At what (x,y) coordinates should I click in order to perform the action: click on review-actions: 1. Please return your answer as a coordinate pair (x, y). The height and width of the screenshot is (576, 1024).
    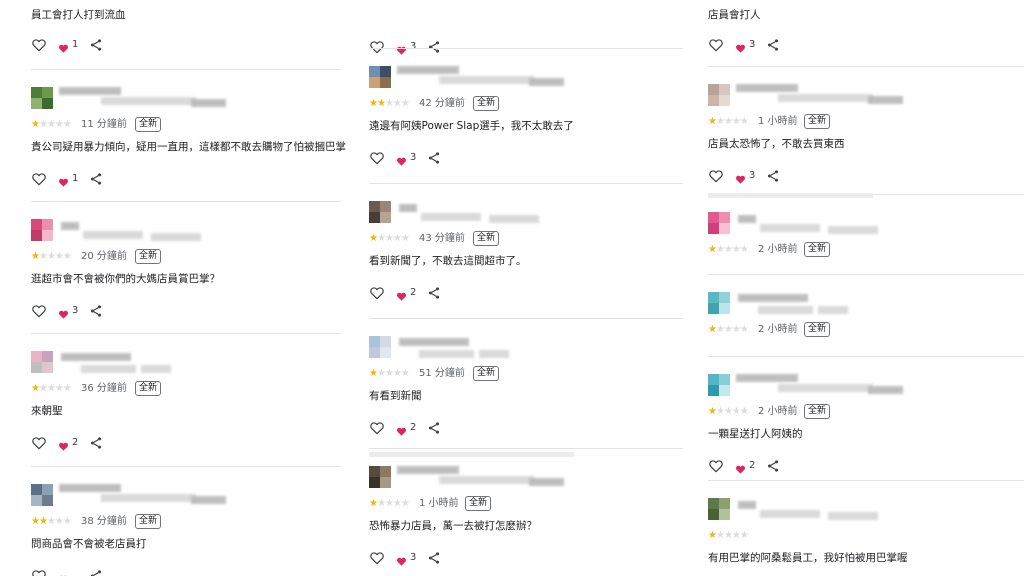
    Looking at the image, I should click on (81, 45).